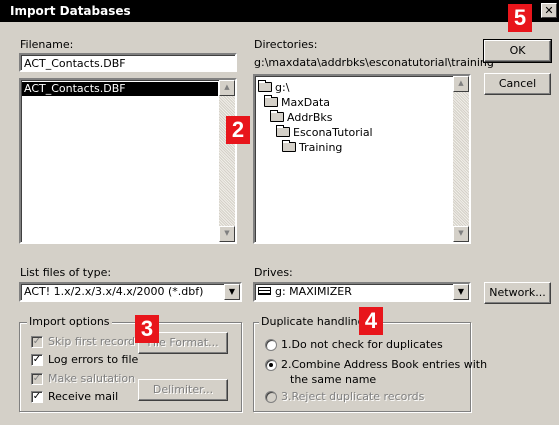 Image resolution: width=559 pixels, height=425 pixels. What do you see at coordinates (517, 51) in the screenshot?
I see `ok-button: OK` at bounding box center [517, 51].